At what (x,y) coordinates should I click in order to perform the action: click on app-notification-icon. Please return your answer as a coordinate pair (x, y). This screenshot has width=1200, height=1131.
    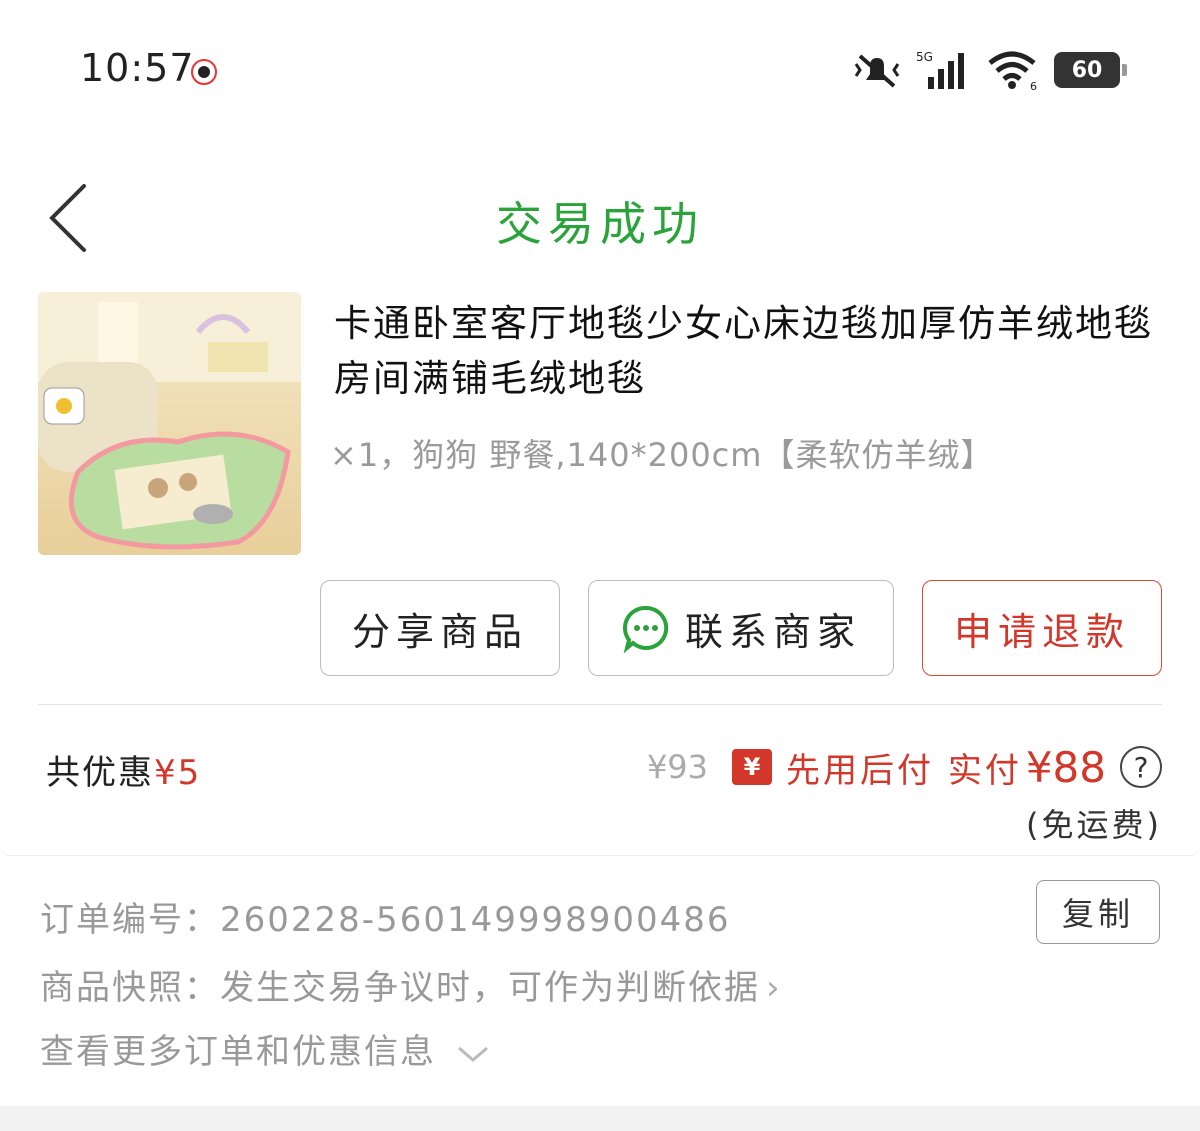
    Looking at the image, I should click on (204, 72).